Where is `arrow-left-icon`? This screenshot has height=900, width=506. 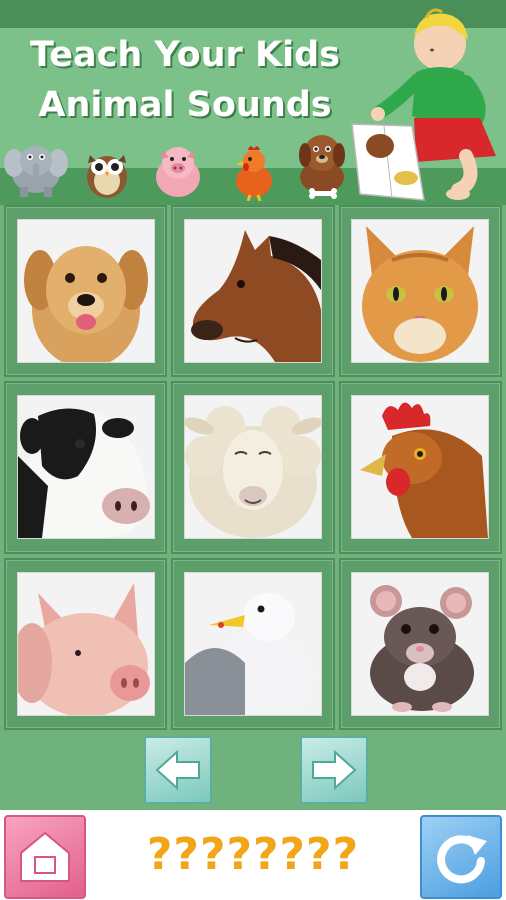 arrow-left-icon is located at coordinates (177, 770).